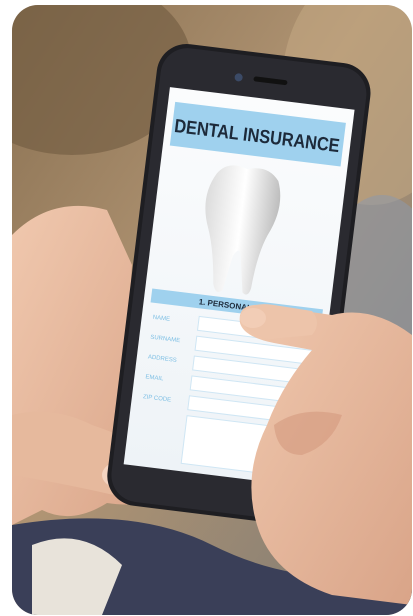 The width and height of the screenshot is (413, 616). What do you see at coordinates (253, 318) in the screenshot?
I see `fingertip` at bounding box center [253, 318].